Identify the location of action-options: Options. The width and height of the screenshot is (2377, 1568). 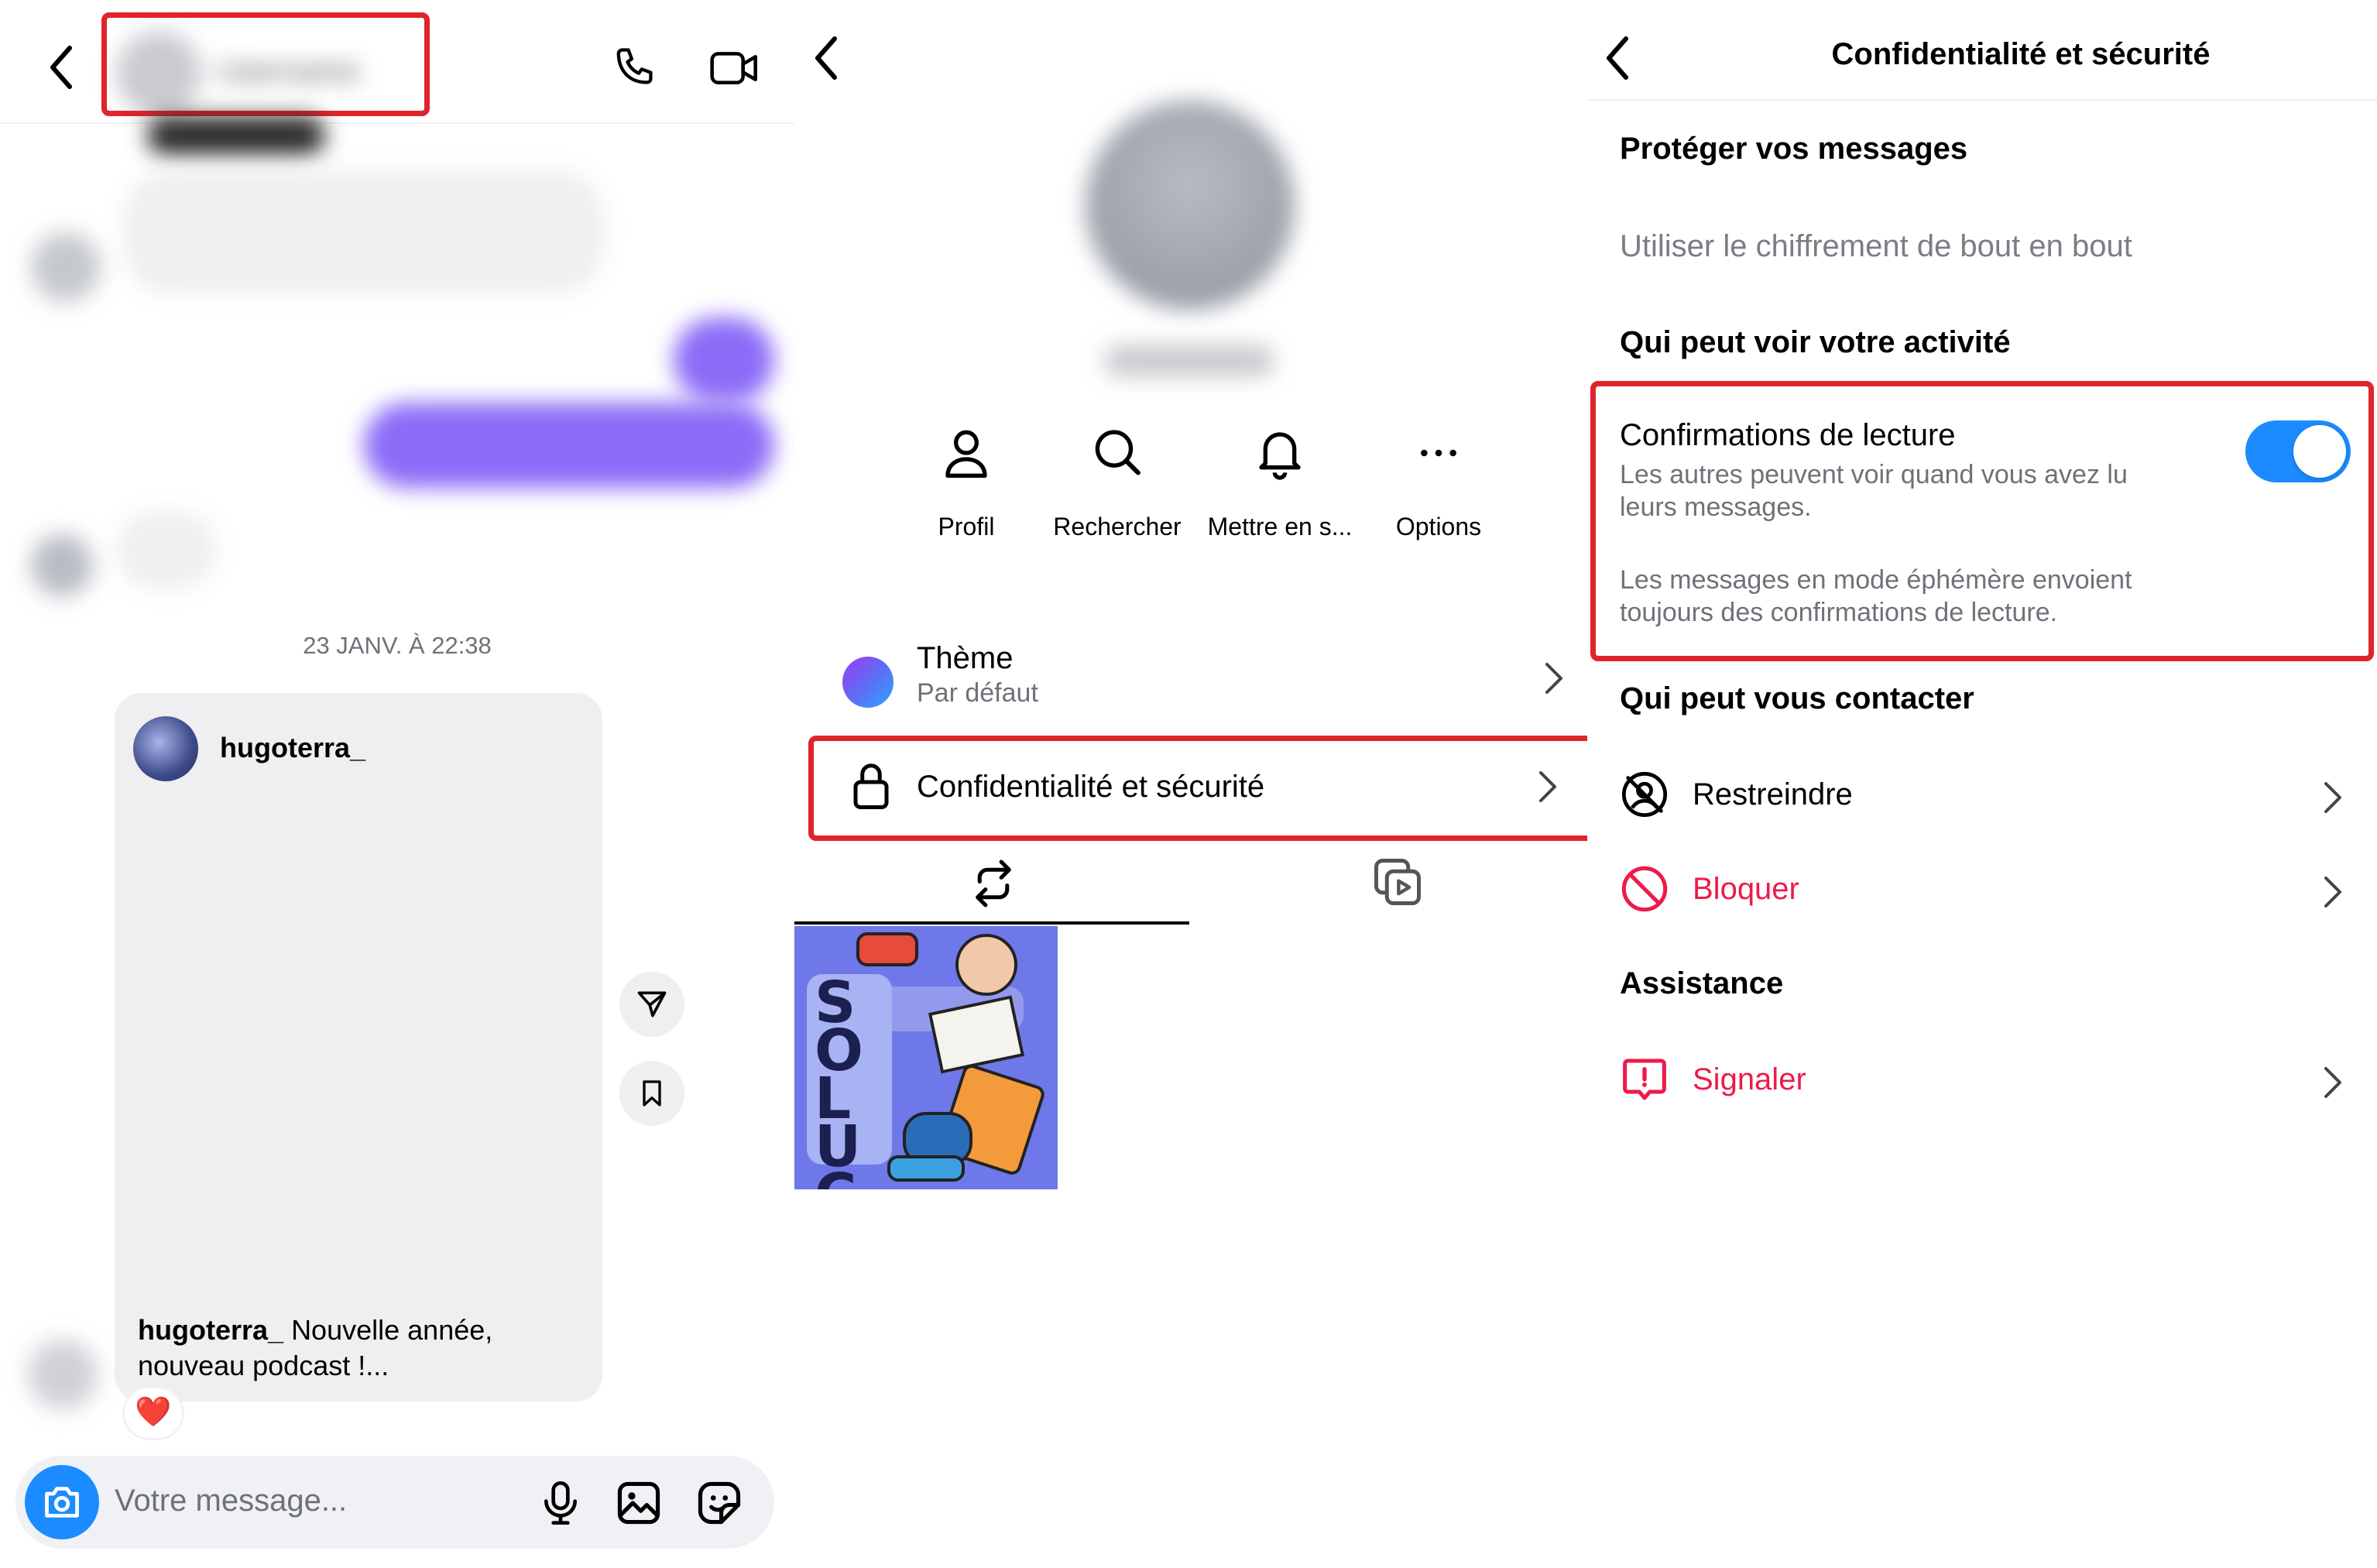
(1439, 483).